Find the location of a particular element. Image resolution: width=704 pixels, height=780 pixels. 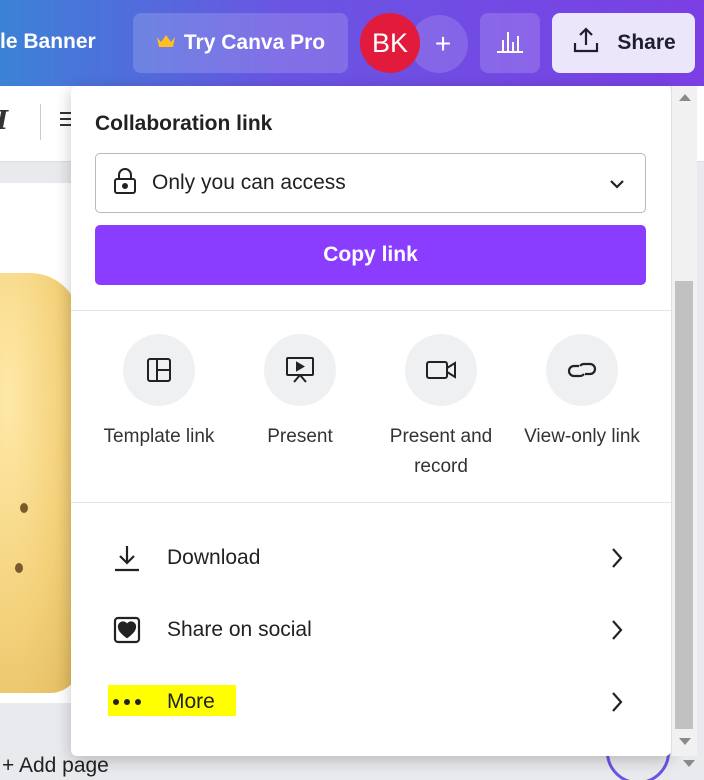

template-link-label: Template link is located at coordinates (159, 436).